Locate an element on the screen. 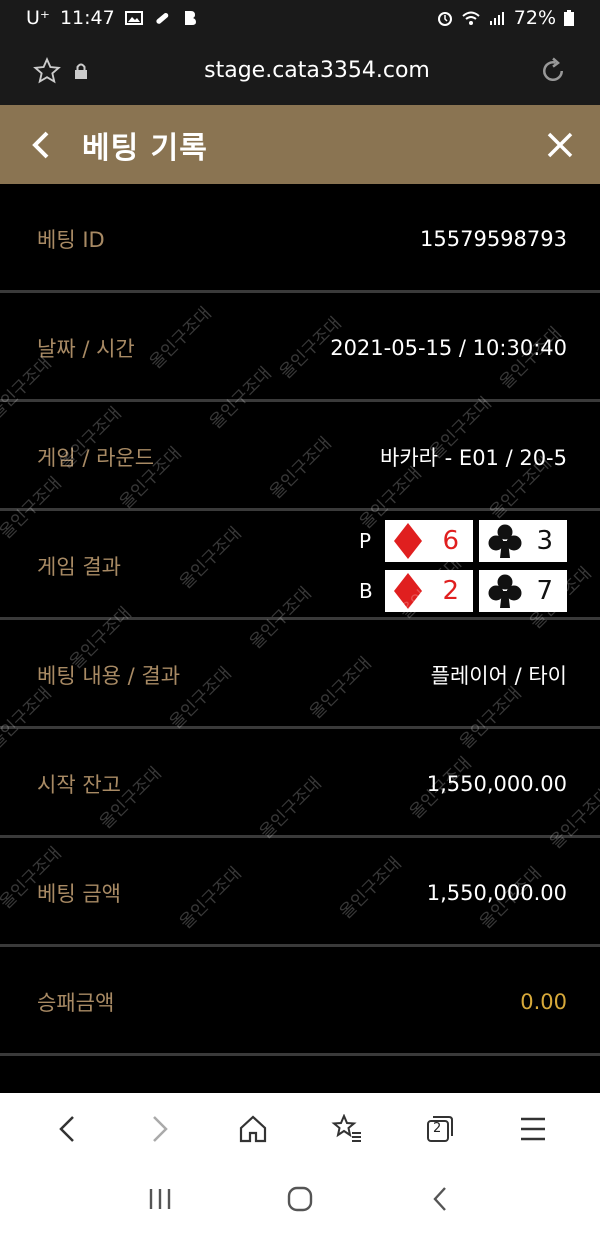 Image resolution: width=600 pixels, height=1233 pixels. card-rank: 3 is located at coordinates (544, 540).